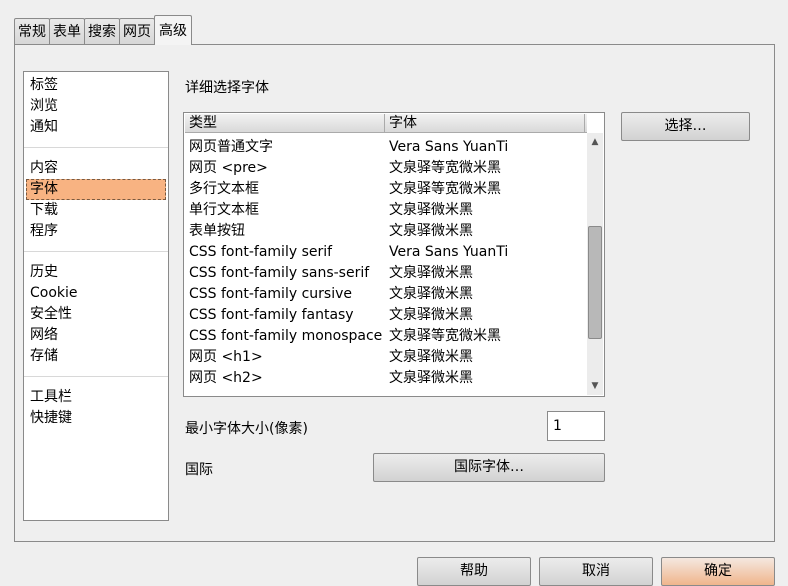  What do you see at coordinates (96, 106) in the screenshot?
I see `category-item-browsing: 浏览` at bounding box center [96, 106].